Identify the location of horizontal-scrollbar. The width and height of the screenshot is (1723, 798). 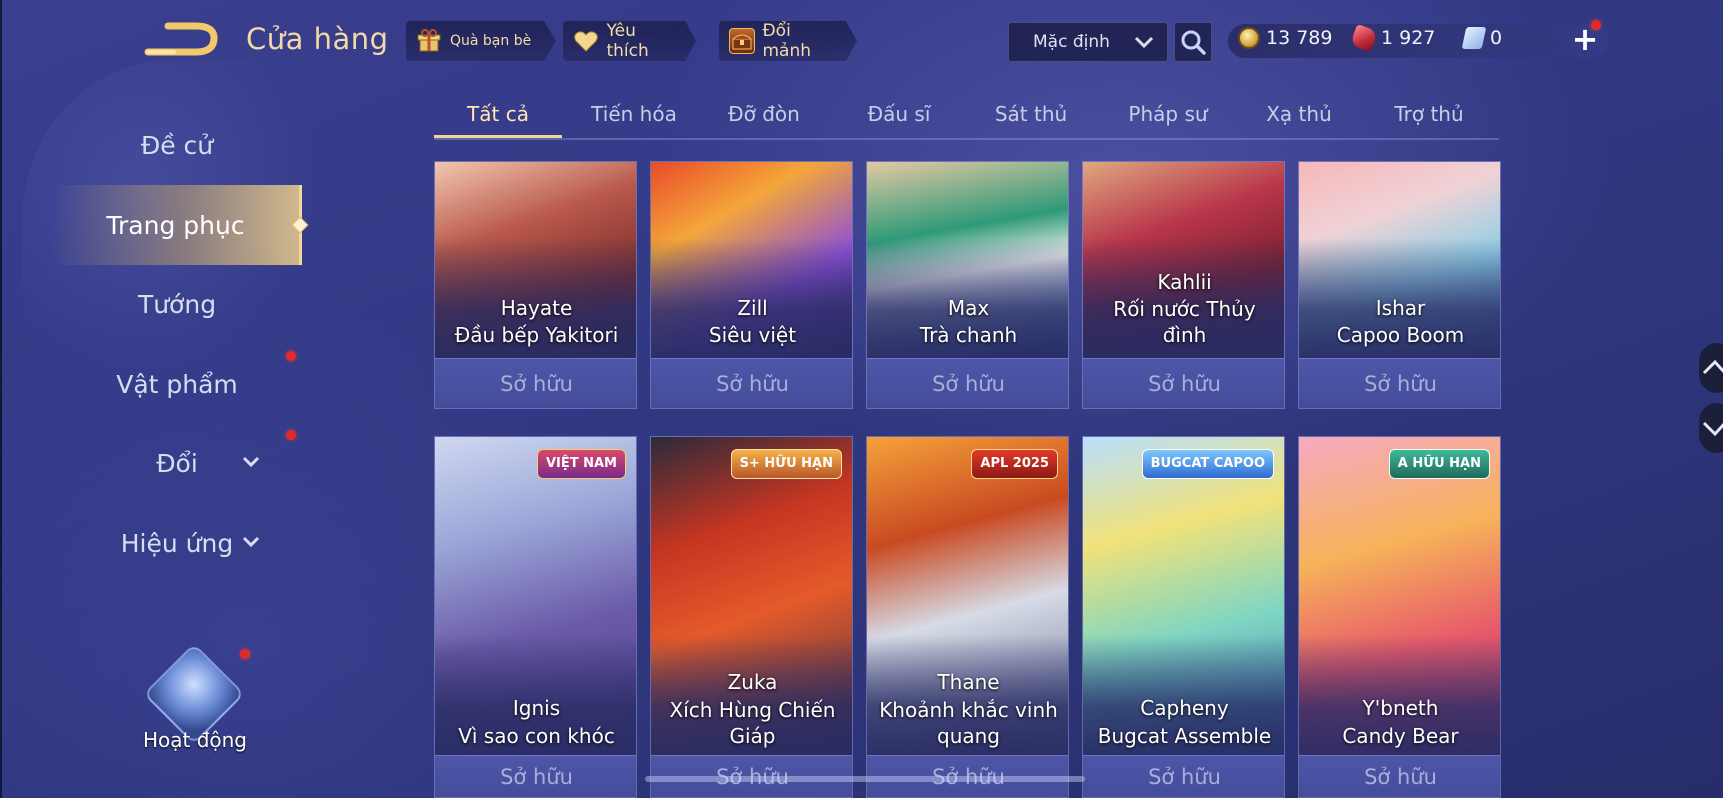
(865, 779).